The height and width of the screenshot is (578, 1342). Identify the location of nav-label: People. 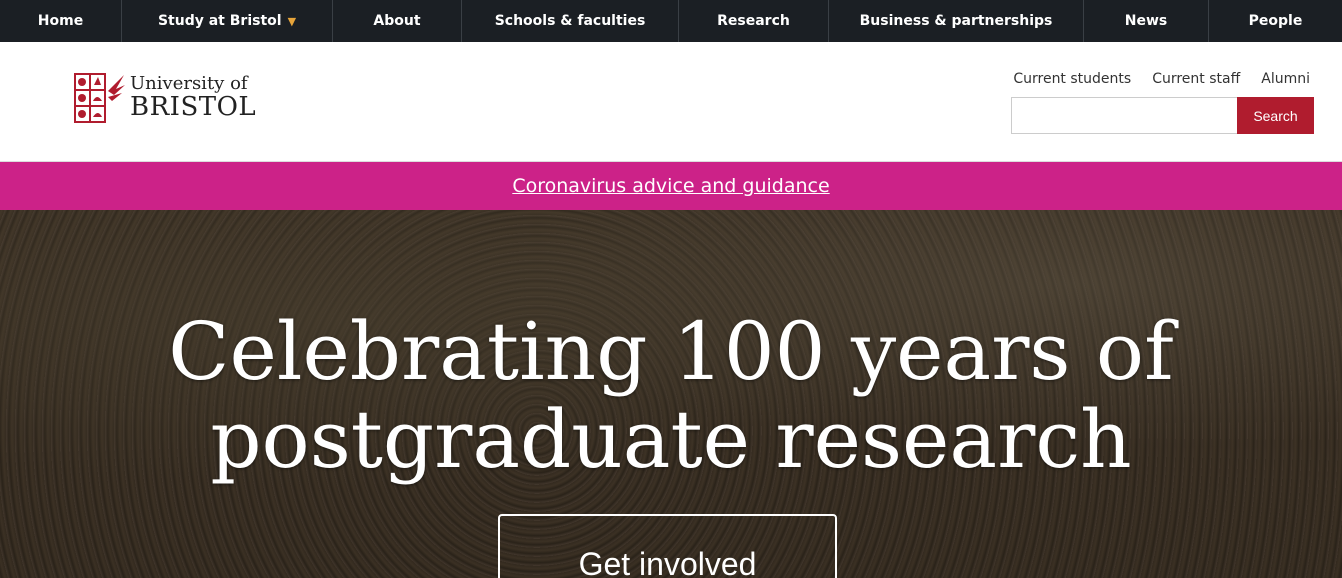
(1275, 21).